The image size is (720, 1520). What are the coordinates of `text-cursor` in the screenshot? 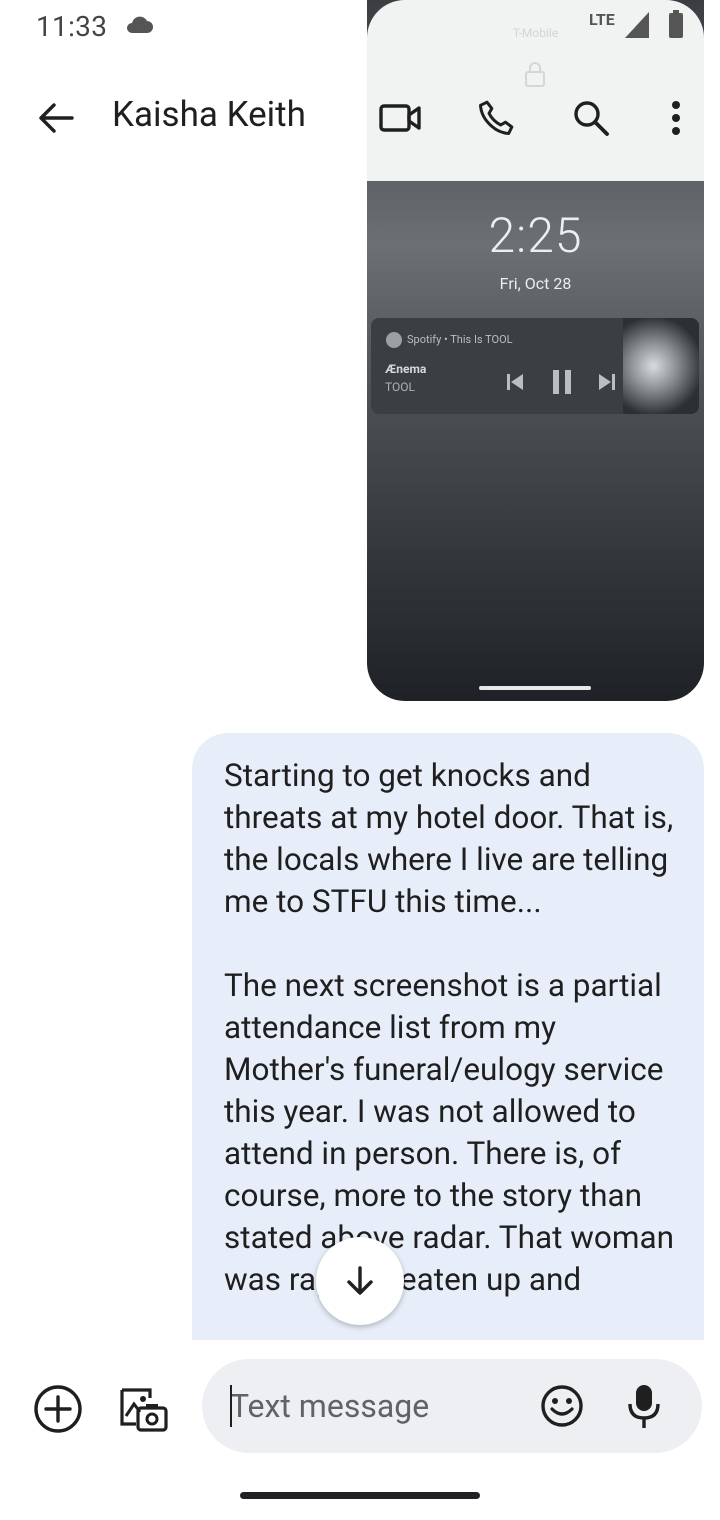 It's located at (231, 1406).